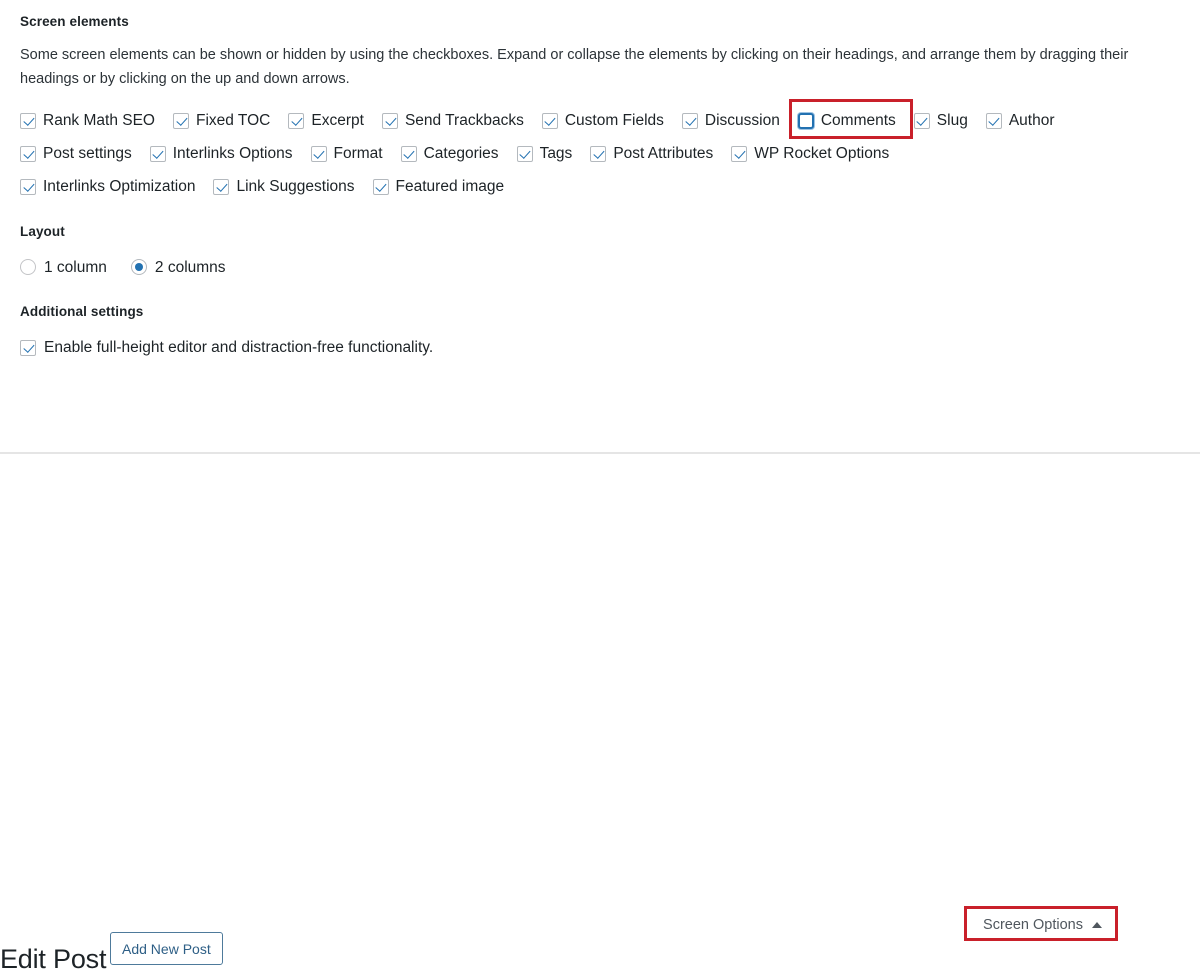 The image size is (1200, 974). I want to click on layout-heading: Layout, so click(42, 232).